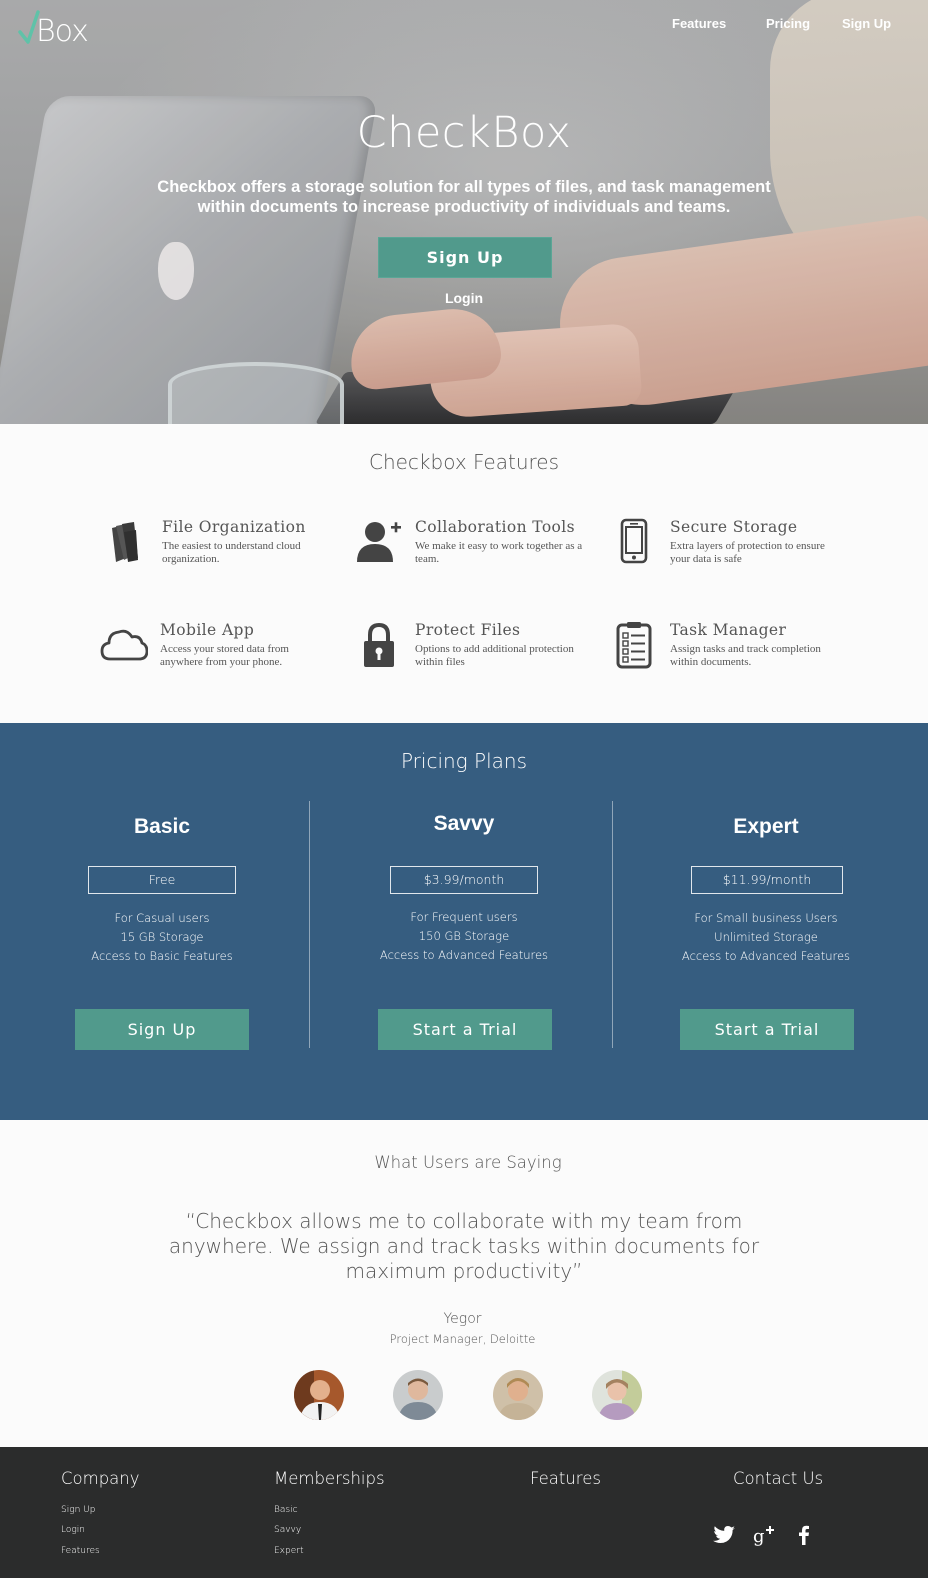 The width and height of the screenshot is (928, 1578). I want to click on footer-link-signup: Sign Up, so click(78, 1510).